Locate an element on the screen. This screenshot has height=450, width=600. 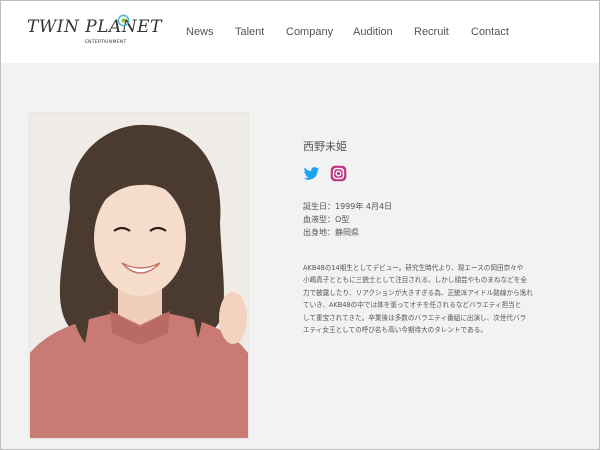
birthplace-text: 出身地：静岡県 is located at coordinates (331, 232).